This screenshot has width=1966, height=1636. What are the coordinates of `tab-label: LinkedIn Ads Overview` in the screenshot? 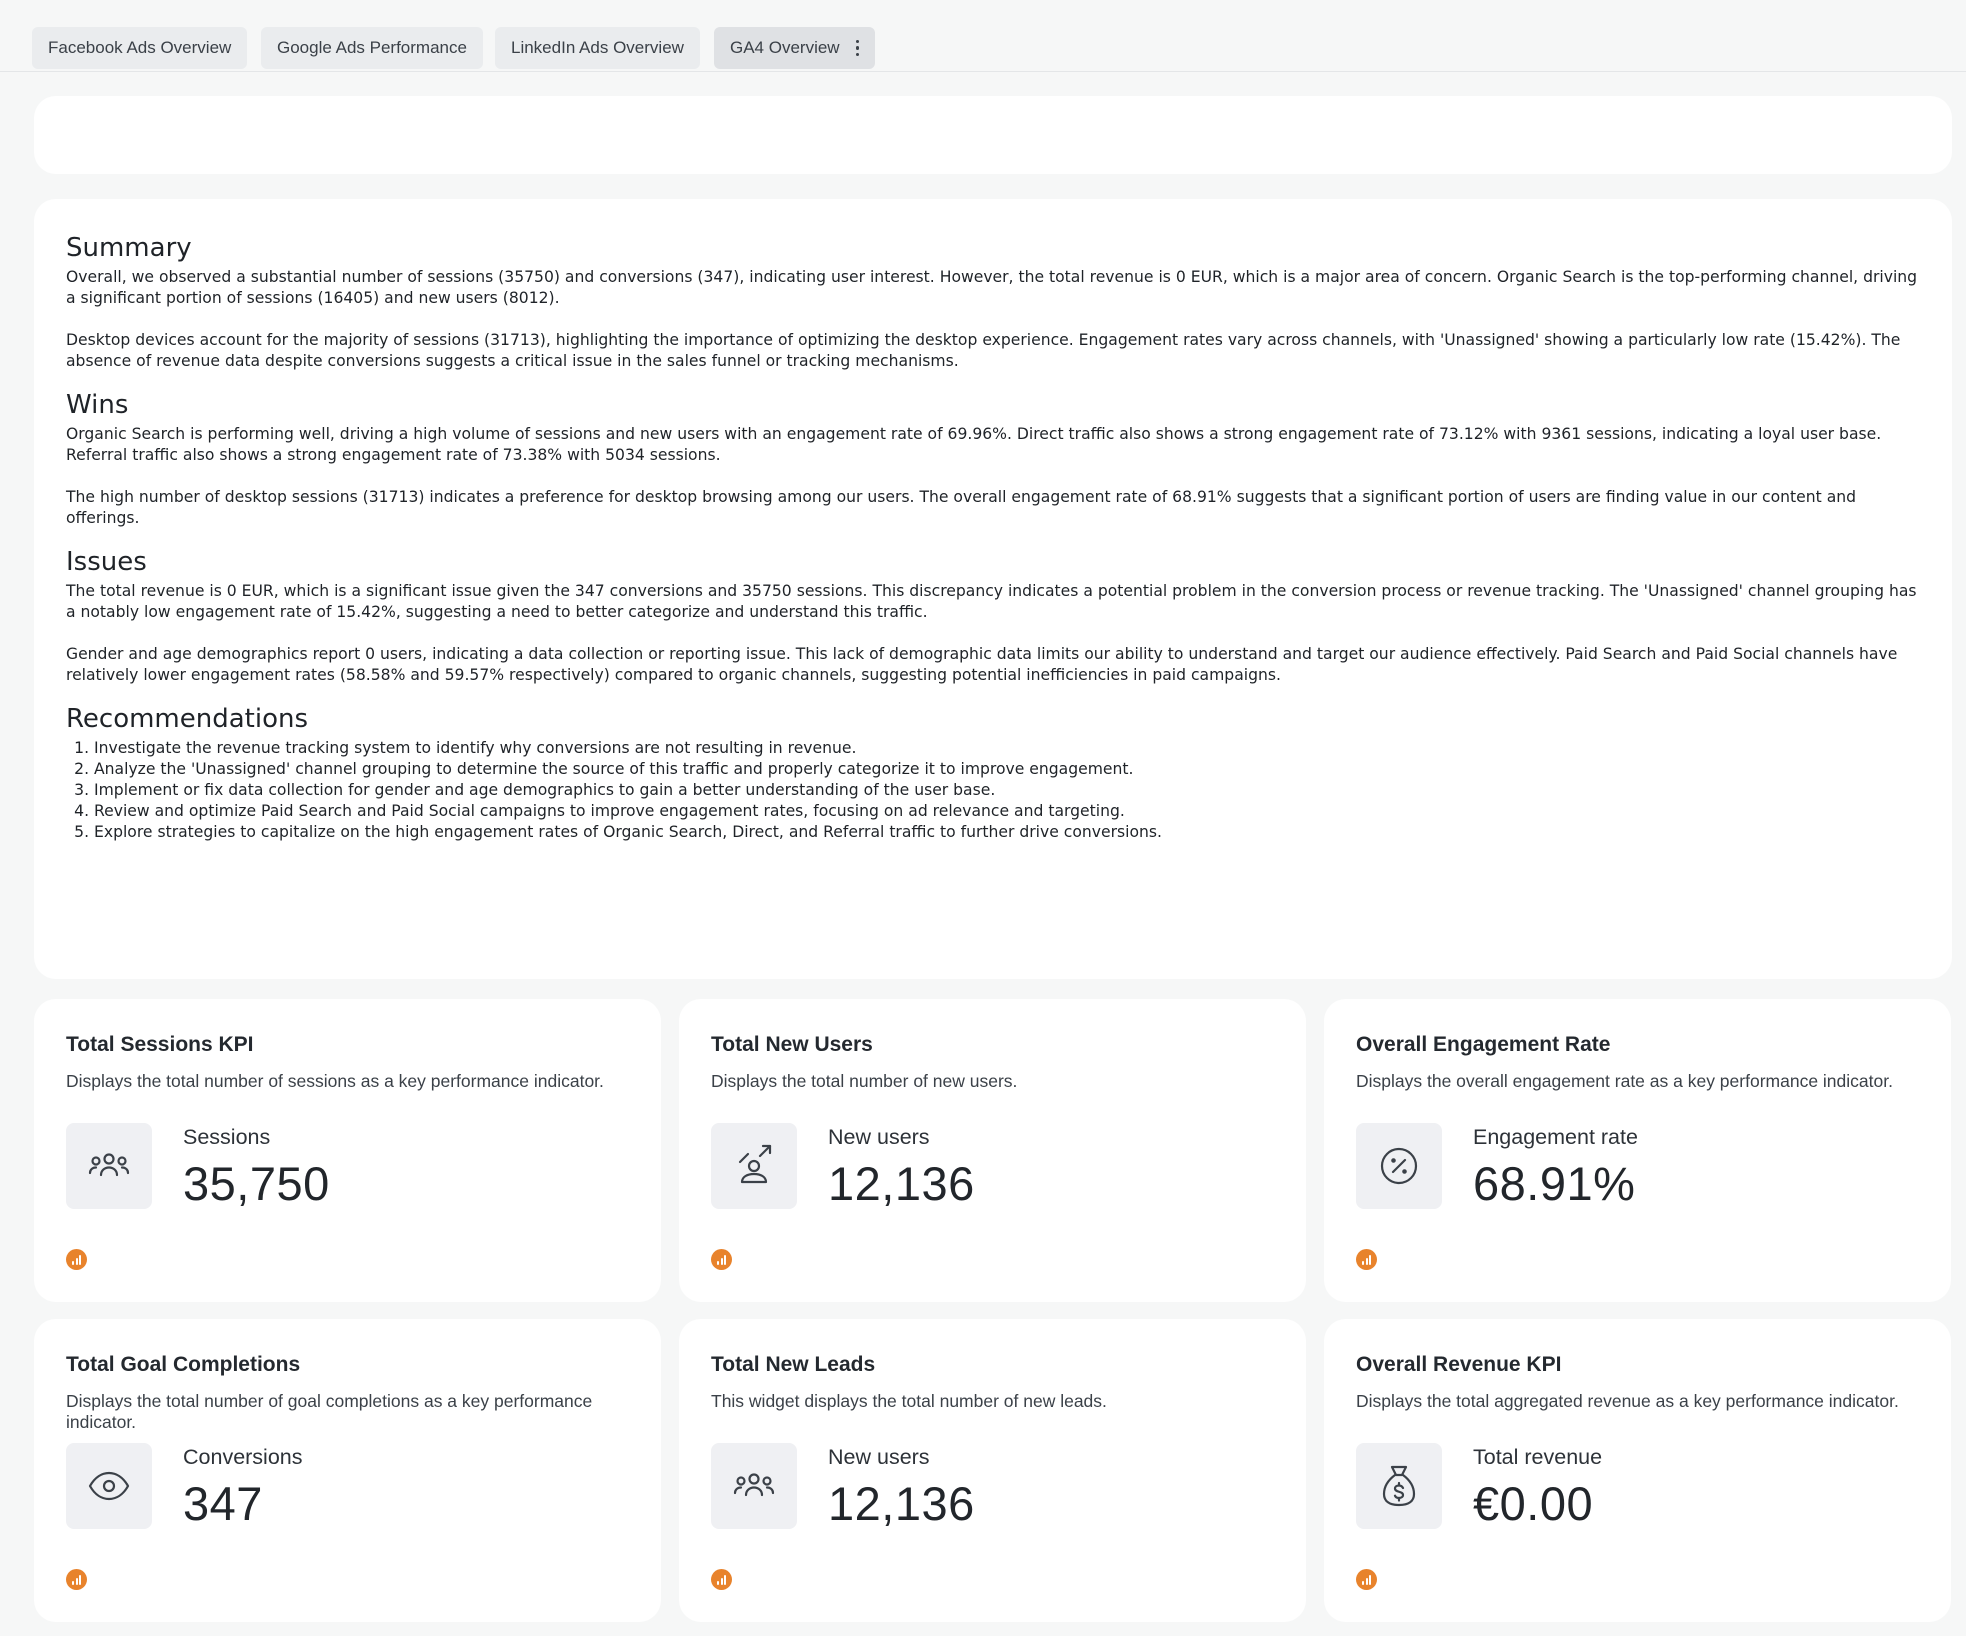 It's located at (597, 47).